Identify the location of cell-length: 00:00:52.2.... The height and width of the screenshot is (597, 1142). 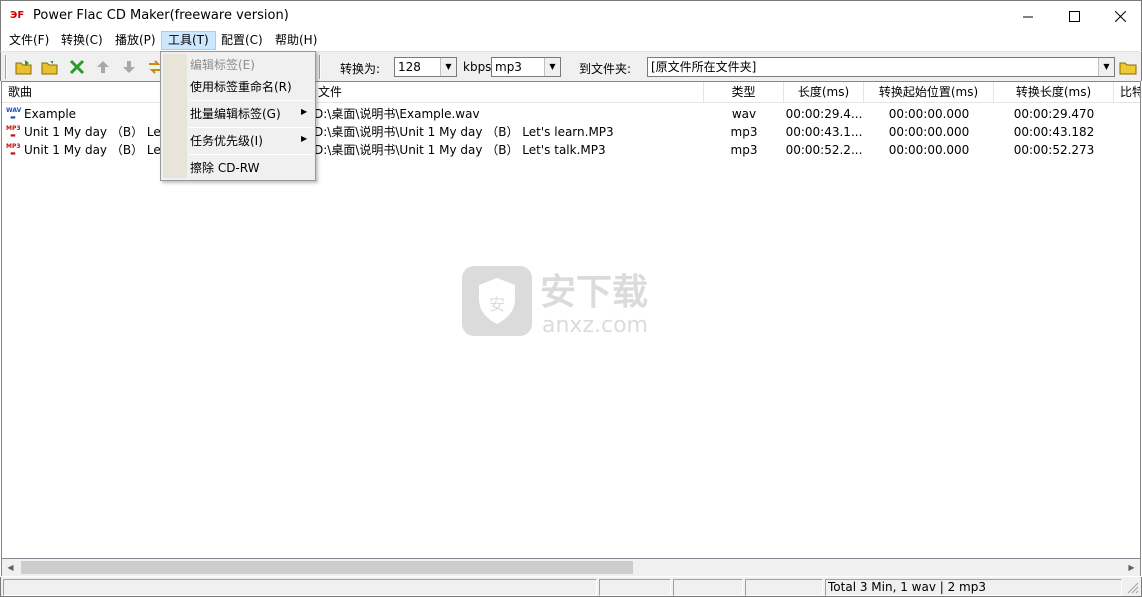
(824, 150).